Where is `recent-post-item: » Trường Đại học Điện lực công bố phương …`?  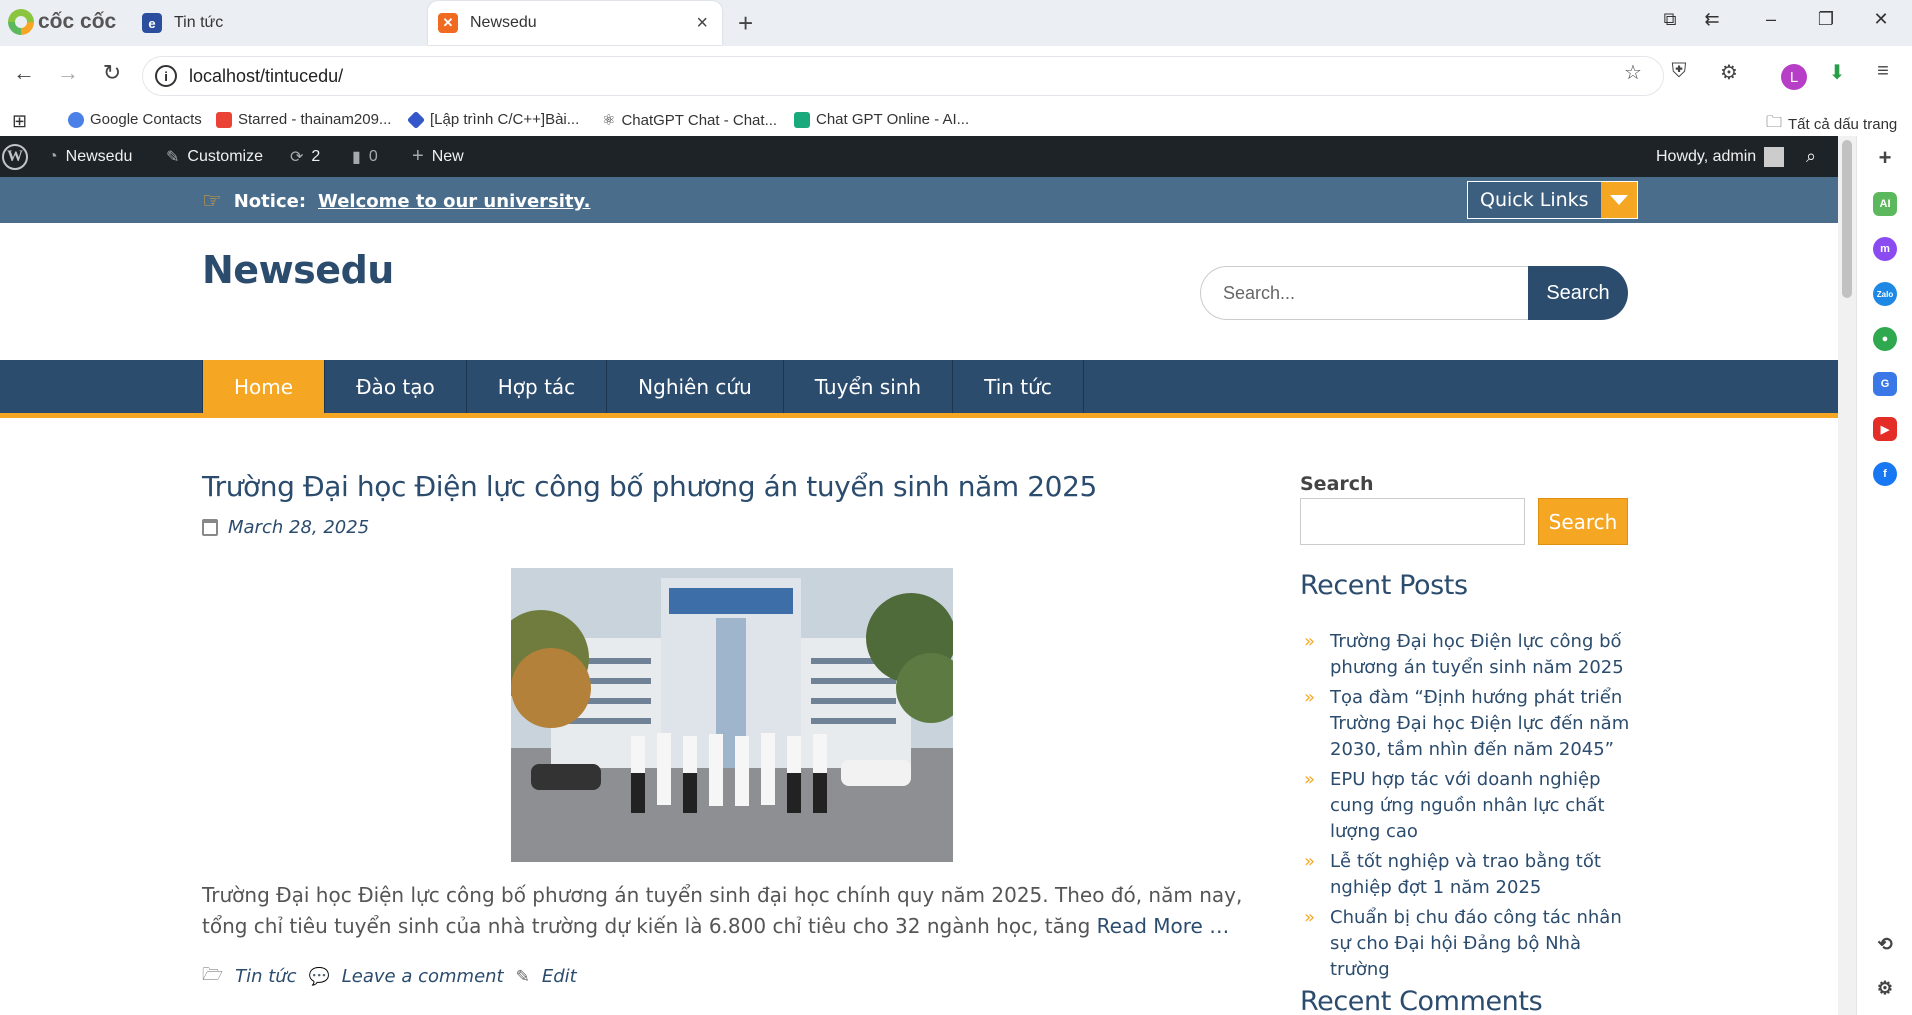 recent-post-item: » Trường Đại học Điện lực công bố phương … is located at coordinates (1465, 655).